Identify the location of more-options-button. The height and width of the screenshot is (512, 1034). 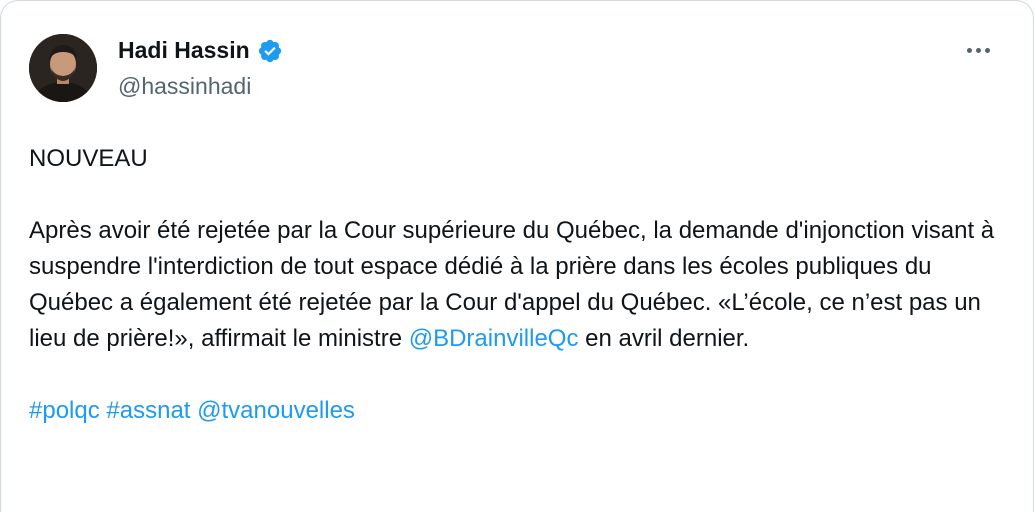
(978, 50).